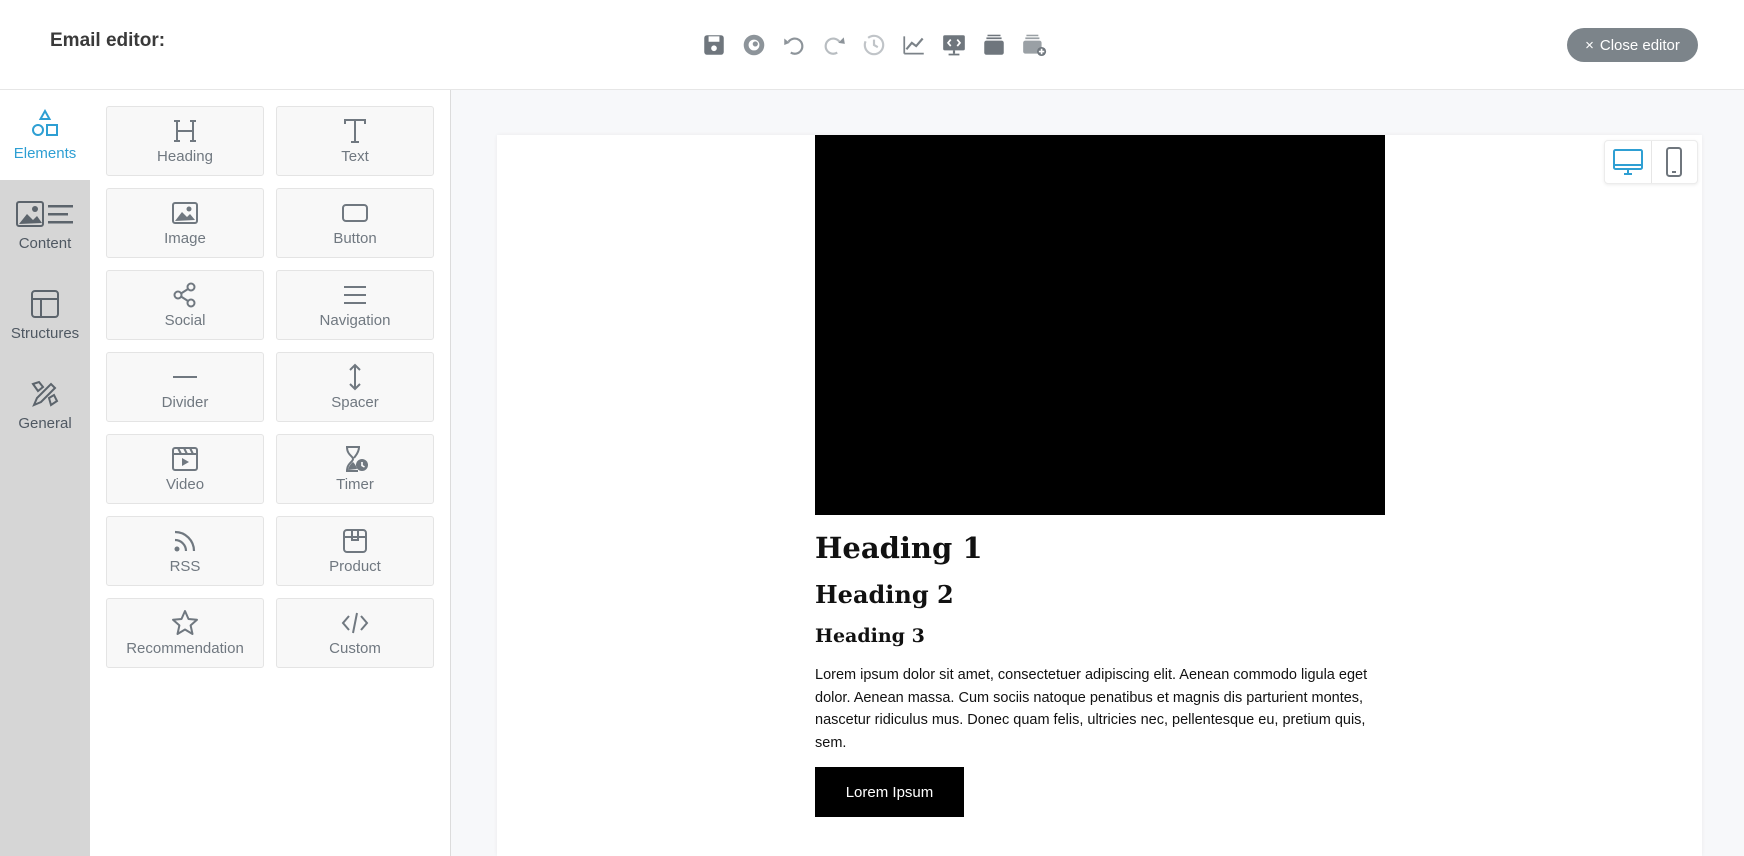  I want to click on text-icon, so click(355, 131).